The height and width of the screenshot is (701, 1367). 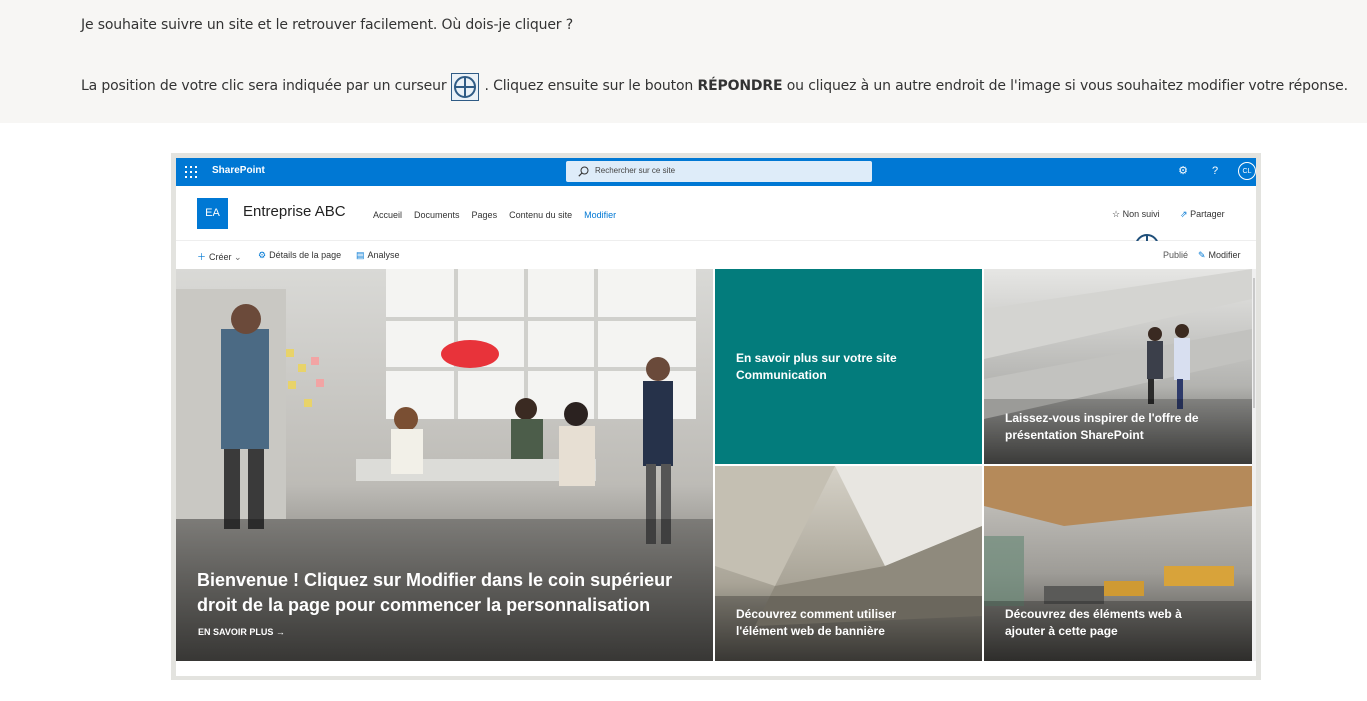 I want to click on app-name: SharePoint, so click(x=238, y=170).